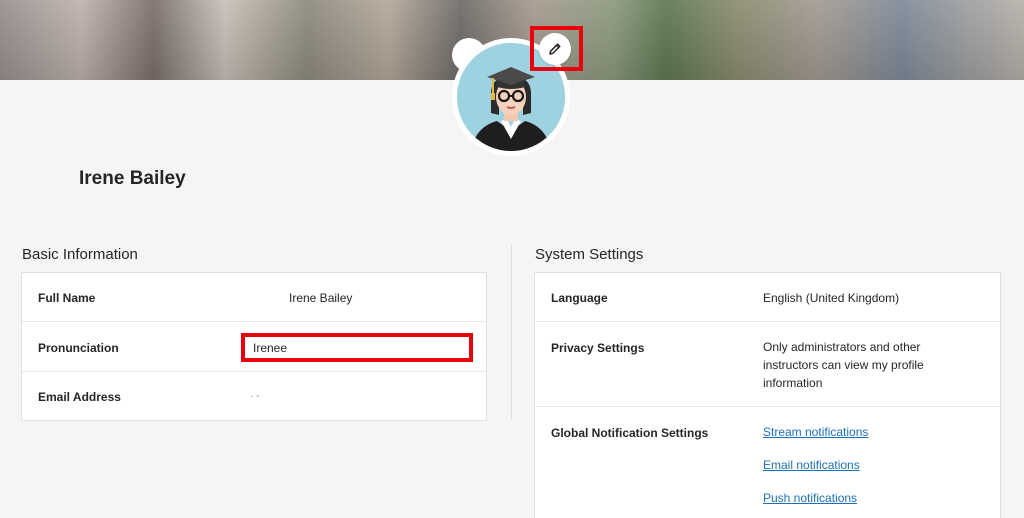  Describe the element at coordinates (831, 298) in the screenshot. I see `language-value: English (United Kingdom)` at that location.